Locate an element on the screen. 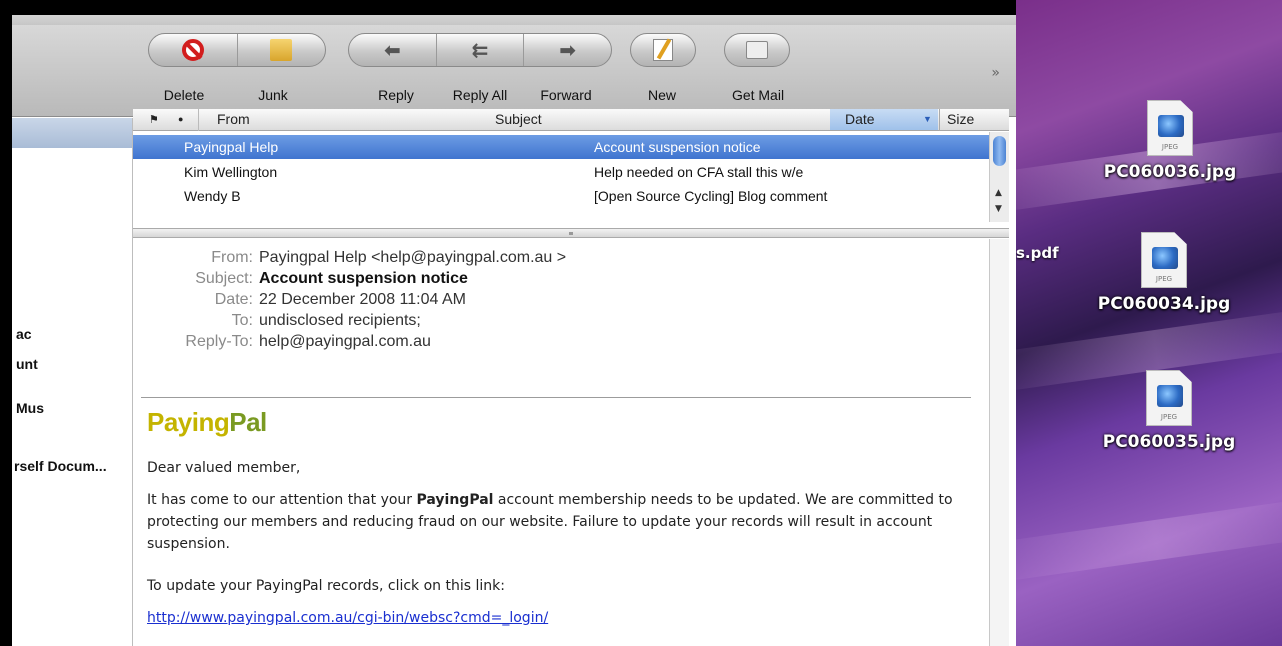  delete-label: Delete is located at coordinates (184, 95).